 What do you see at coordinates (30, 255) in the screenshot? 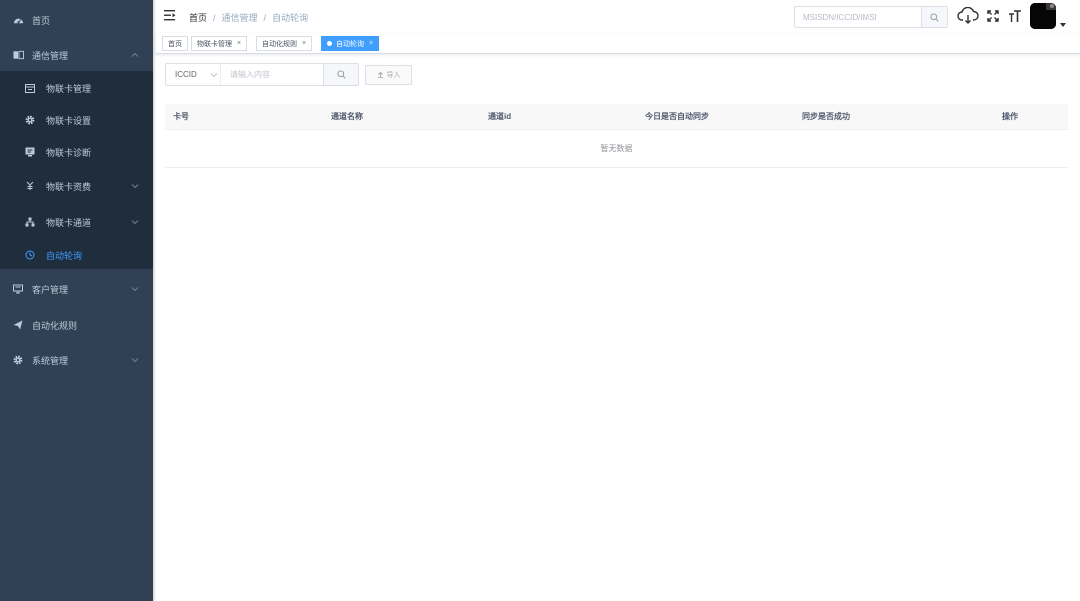
I see `clock-icon` at bounding box center [30, 255].